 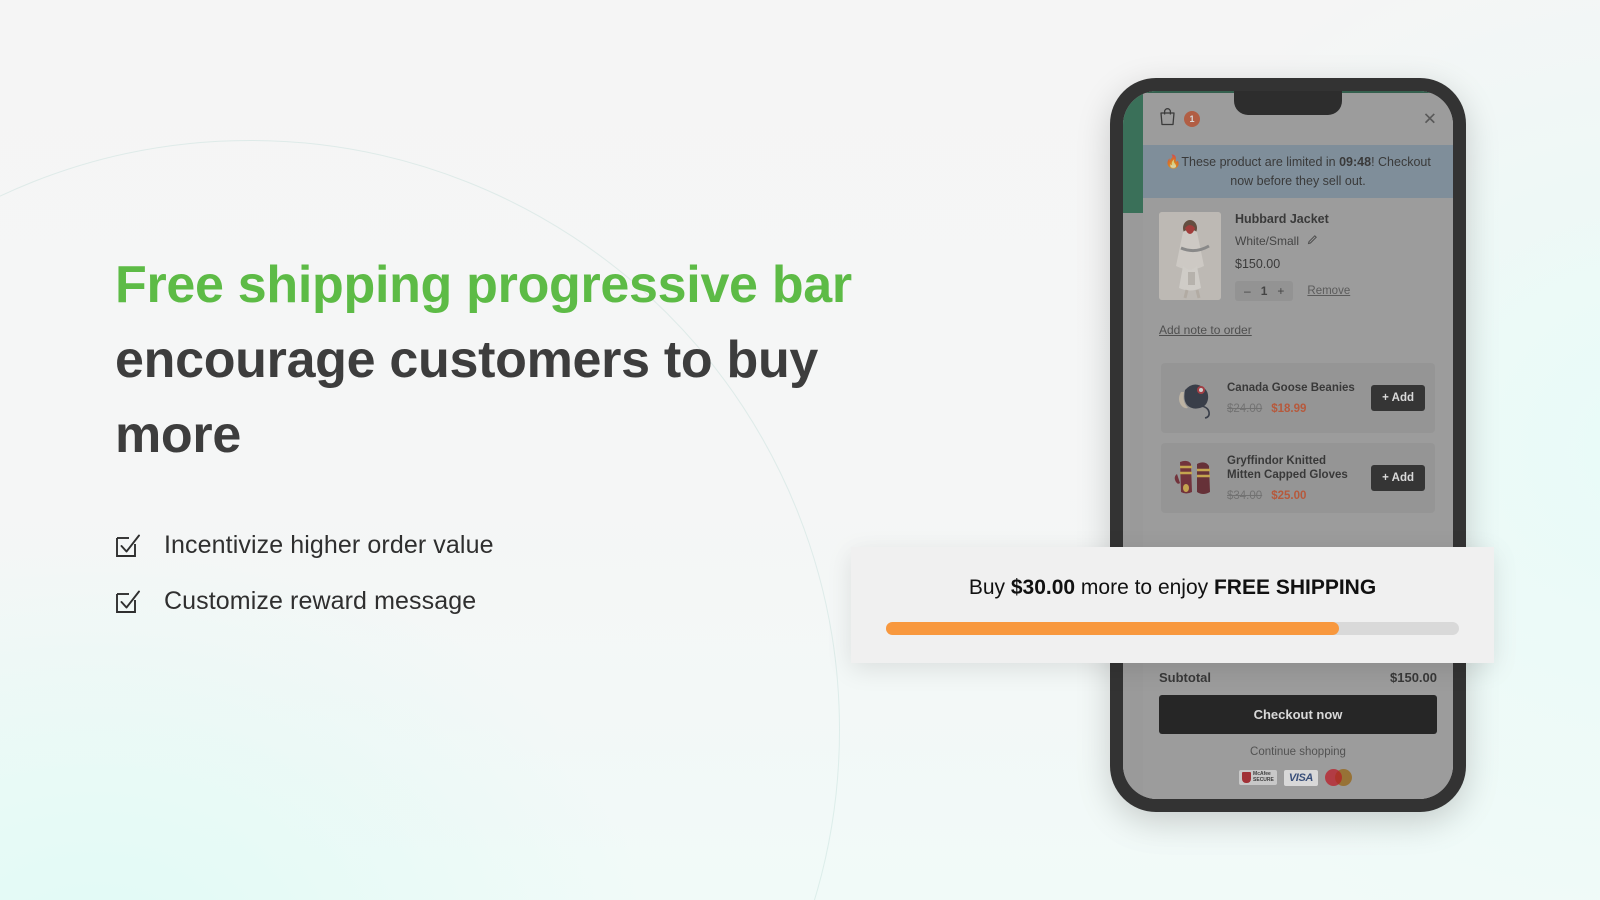 I want to click on line-item-variant: White/Small, so click(x=1336, y=241).